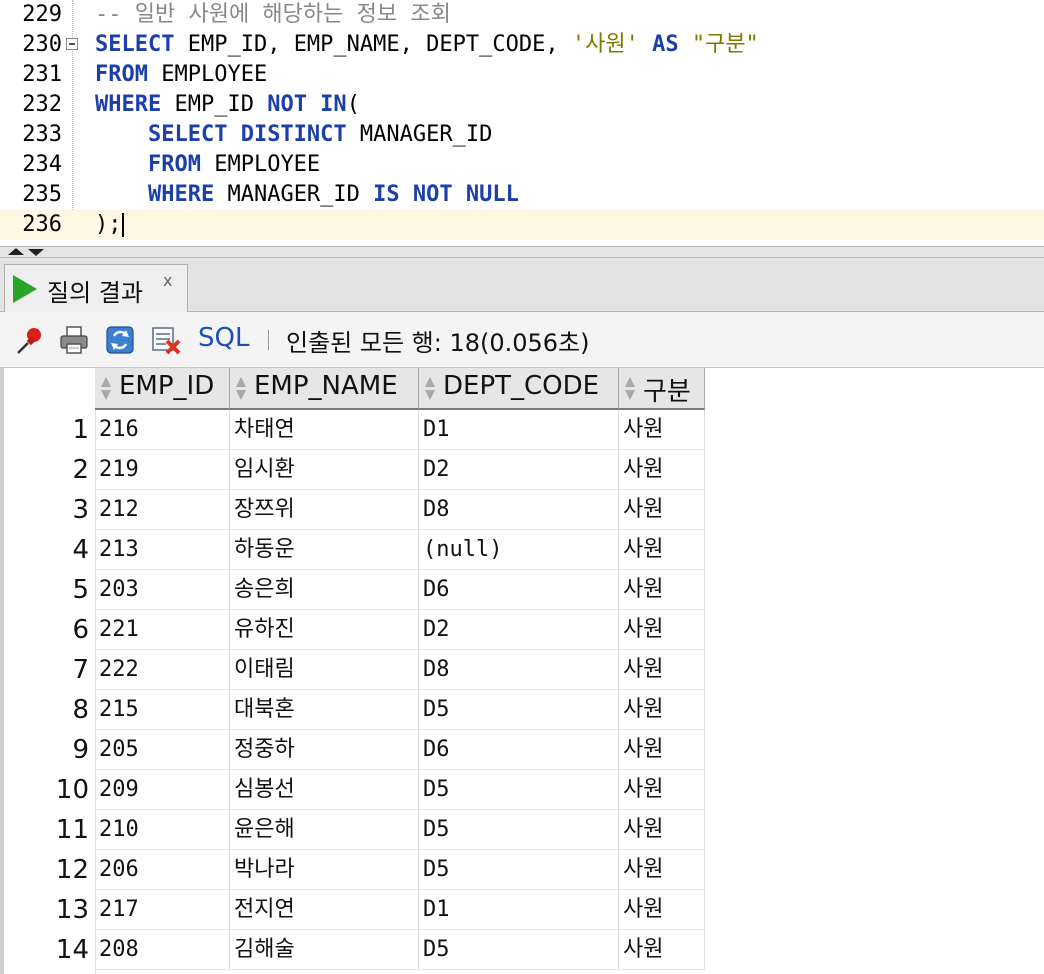 The width and height of the screenshot is (1044, 974). I want to click on code-text: WHERE MANAGER_ID IS NOT NULL, so click(307, 195).